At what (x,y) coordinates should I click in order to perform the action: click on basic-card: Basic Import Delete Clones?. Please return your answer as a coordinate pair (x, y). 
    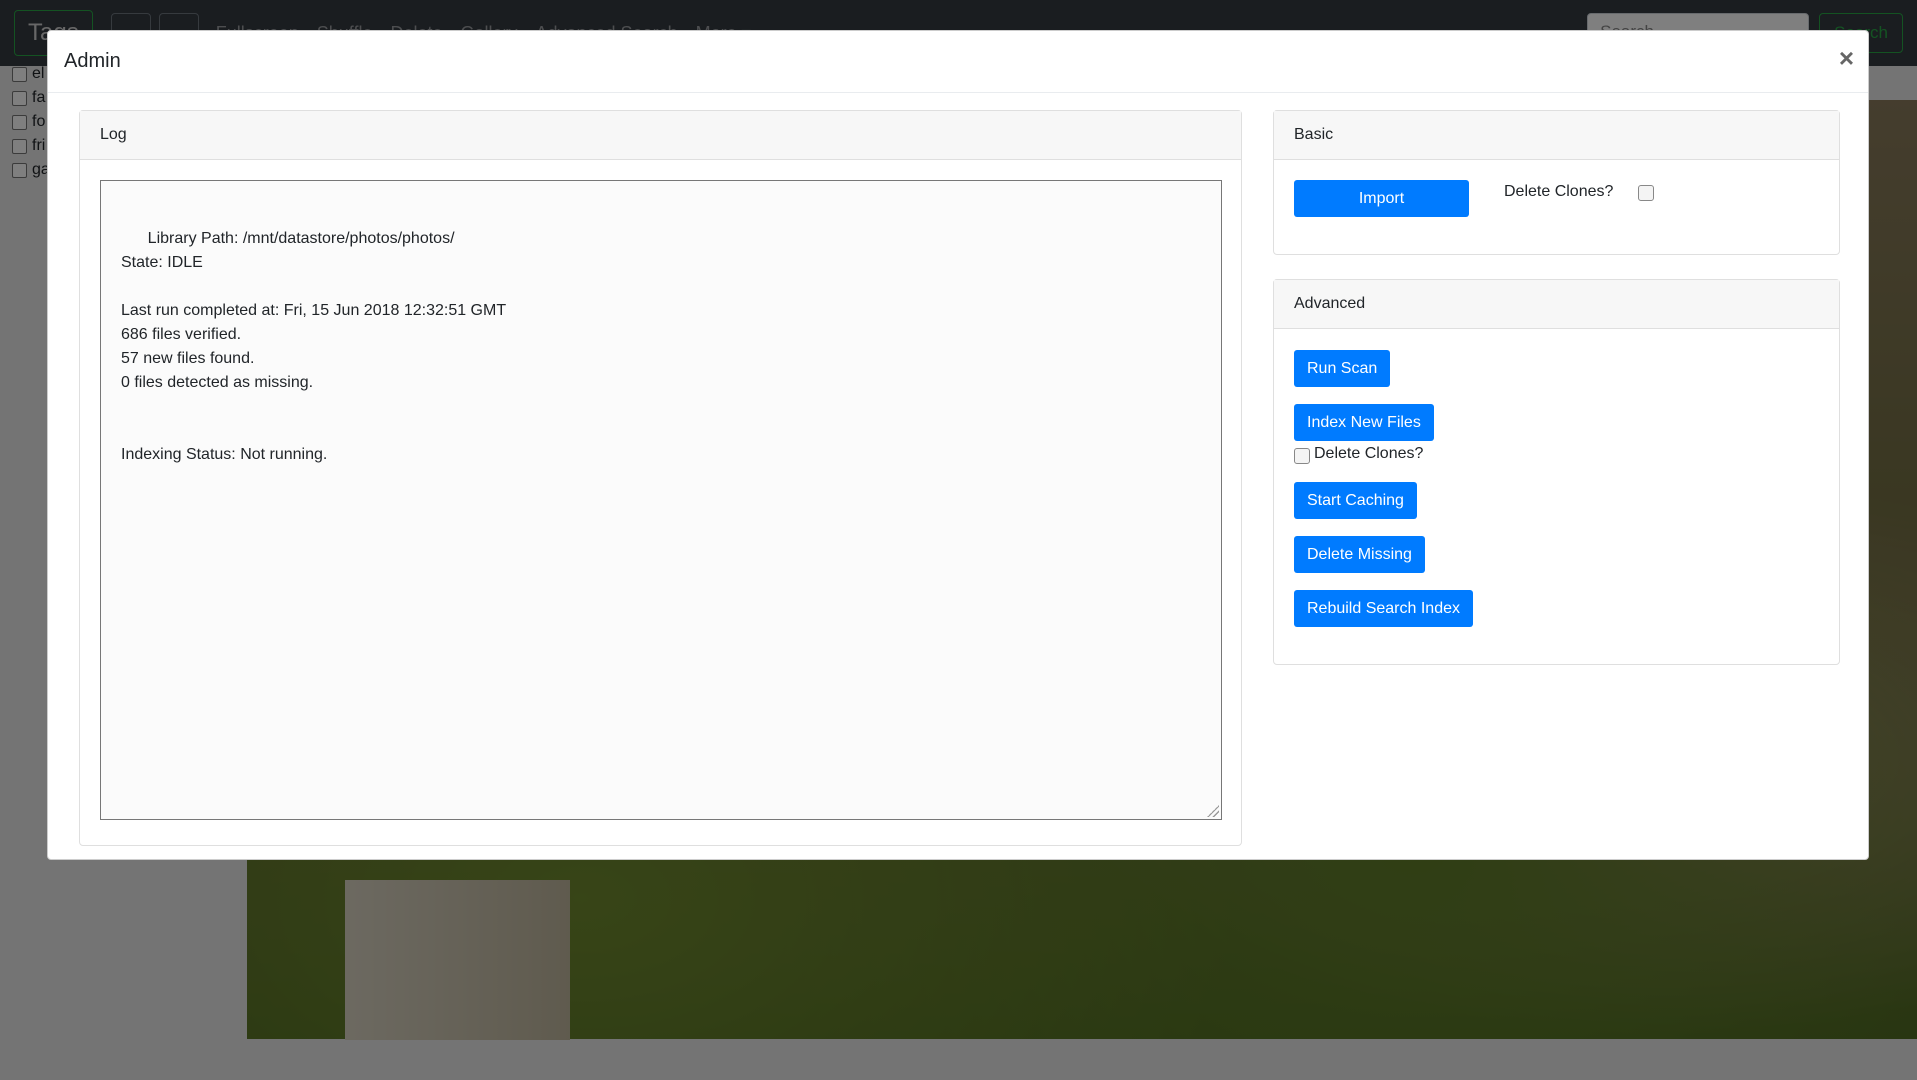
    Looking at the image, I should click on (1556, 182).